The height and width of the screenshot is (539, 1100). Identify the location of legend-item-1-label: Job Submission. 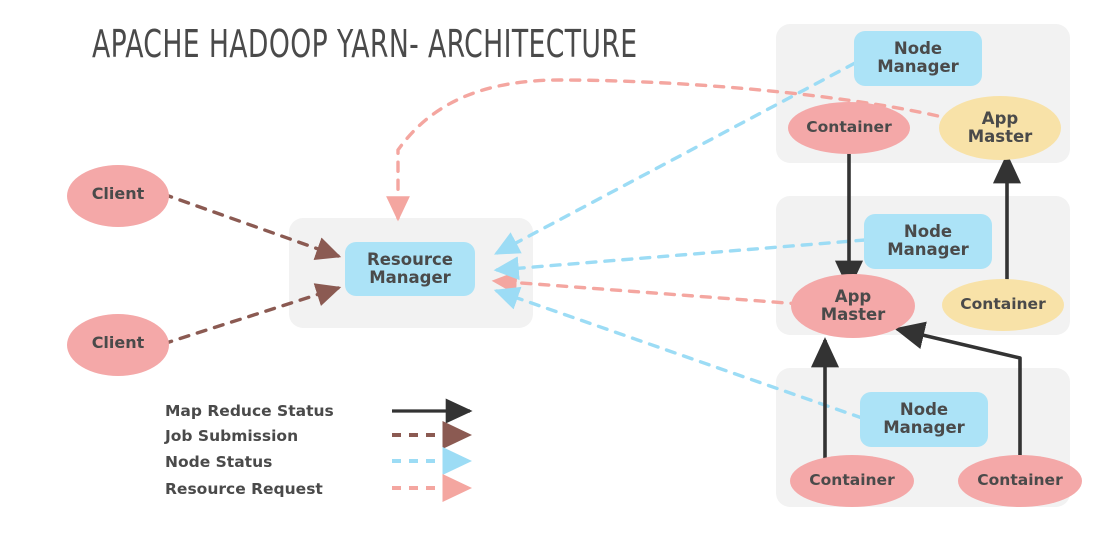
(232, 436).